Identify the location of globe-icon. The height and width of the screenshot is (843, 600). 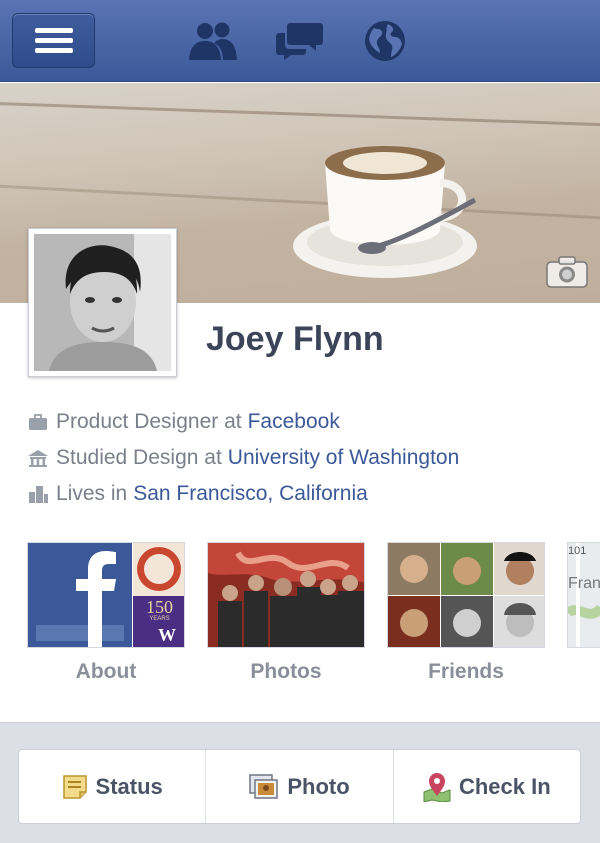
(385, 41).